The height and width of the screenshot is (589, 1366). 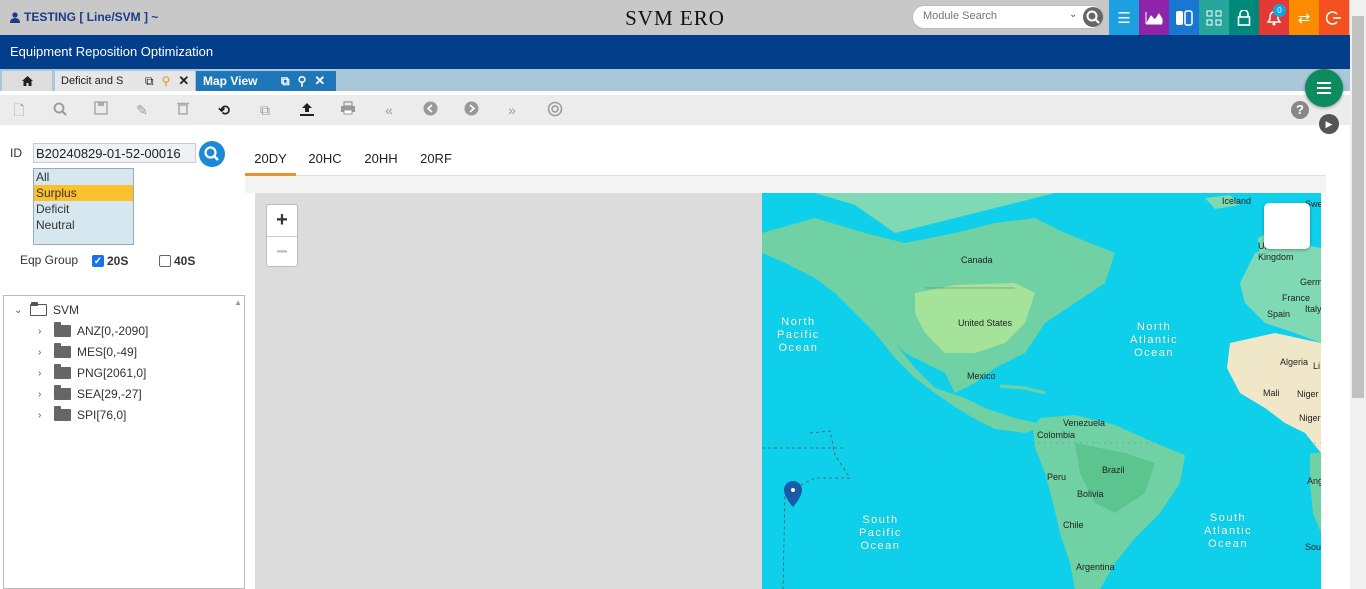 I want to click on lock-icon, so click(x=1244, y=17).